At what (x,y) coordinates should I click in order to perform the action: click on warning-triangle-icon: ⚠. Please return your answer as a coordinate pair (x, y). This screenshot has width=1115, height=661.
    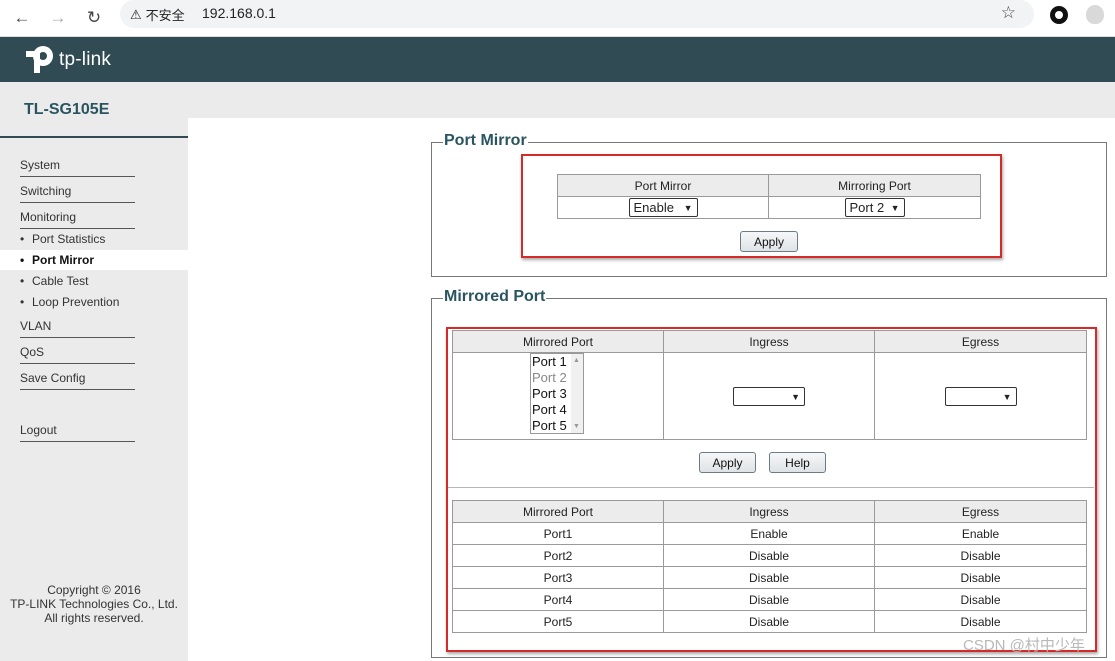
    Looking at the image, I should click on (136, 14).